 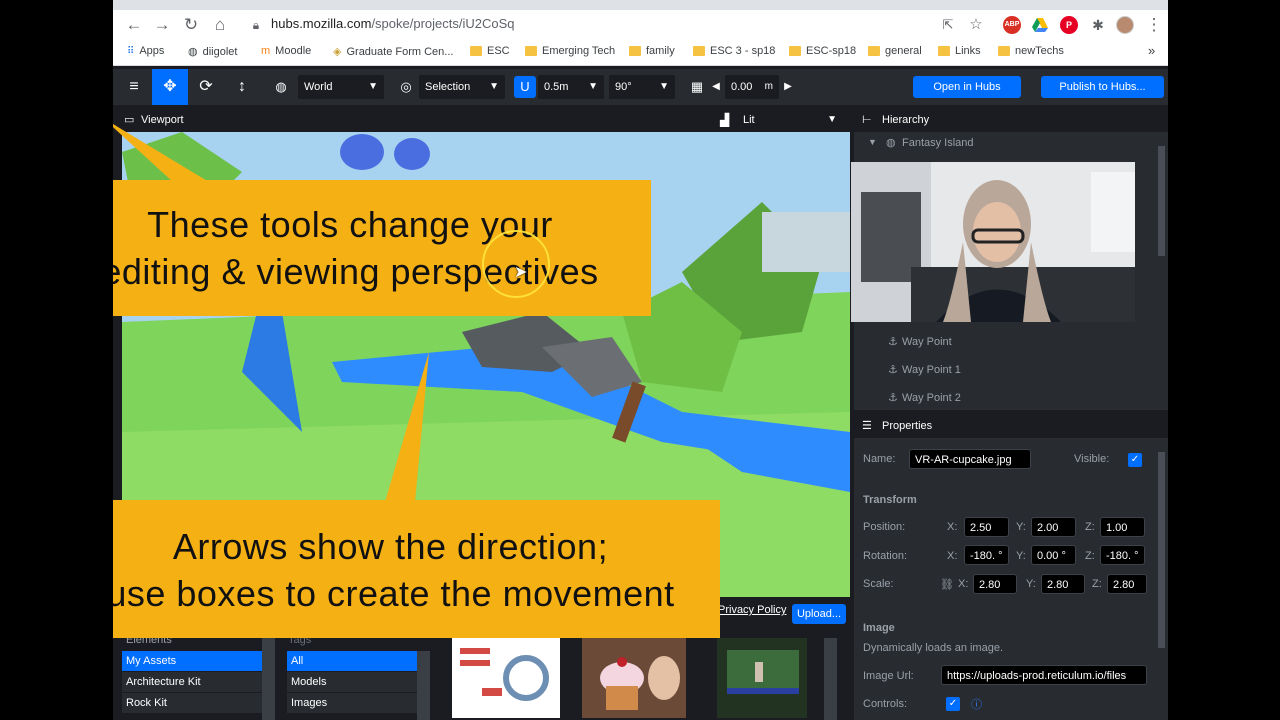 What do you see at coordinates (1122, 527) in the screenshot?
I see `position-z-input: 1.00` at bounding box center [1122, 527].